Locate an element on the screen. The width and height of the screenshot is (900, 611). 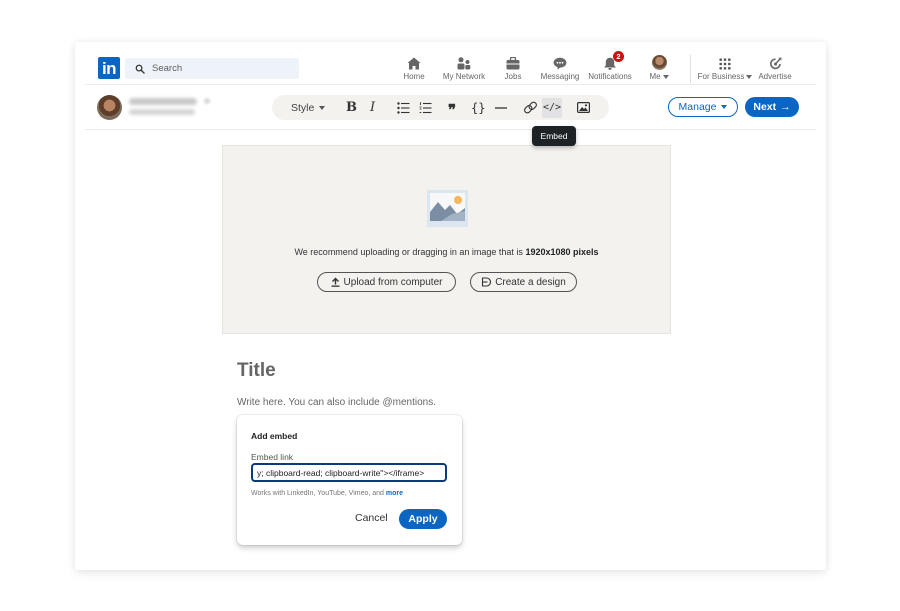
quote-button: ❞ is located at coordinates (452, 107).